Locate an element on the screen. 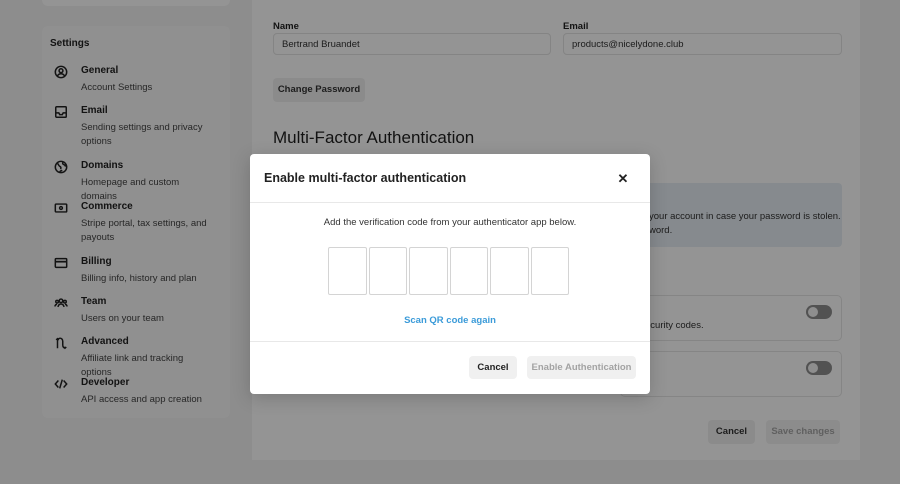 This screenshot has width=900, height=484. enable-authentication-button: Enable Authentication is located at coordinates (581, 367).